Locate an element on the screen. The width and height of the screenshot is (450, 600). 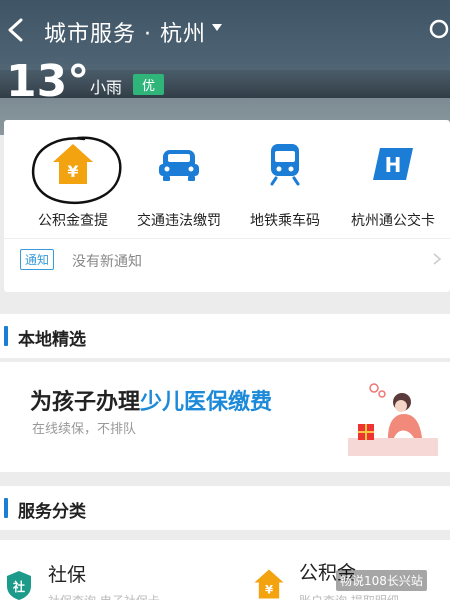
shield-icon: 社 is located at coordinates (19, 585).